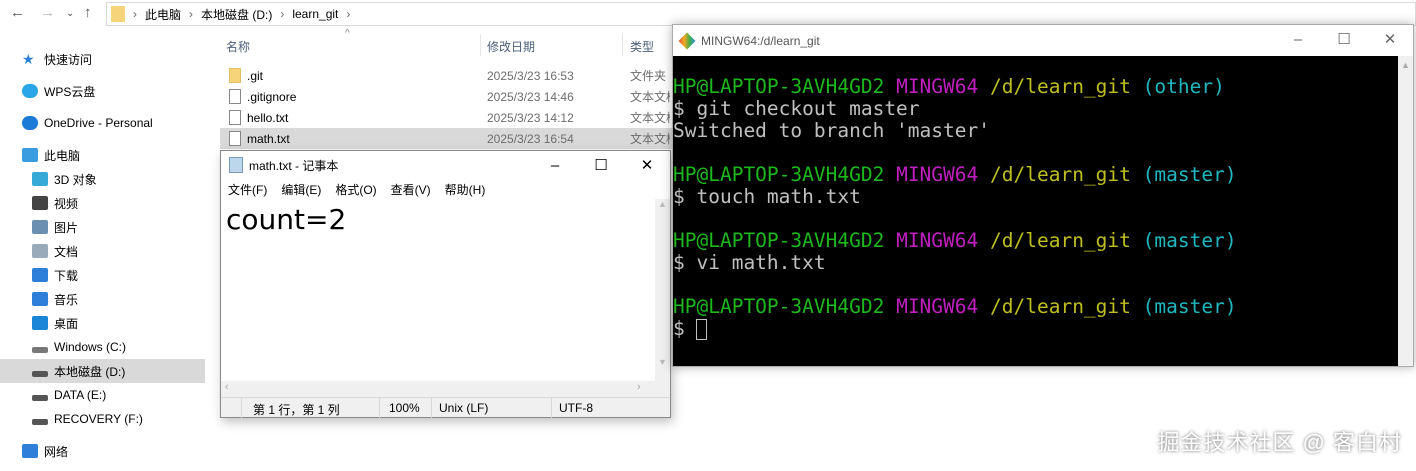 This screenshot has height=471, width=1416. Describe the element at coordinates (30, 451) in the screenshot. I see `network-icon` at that location.